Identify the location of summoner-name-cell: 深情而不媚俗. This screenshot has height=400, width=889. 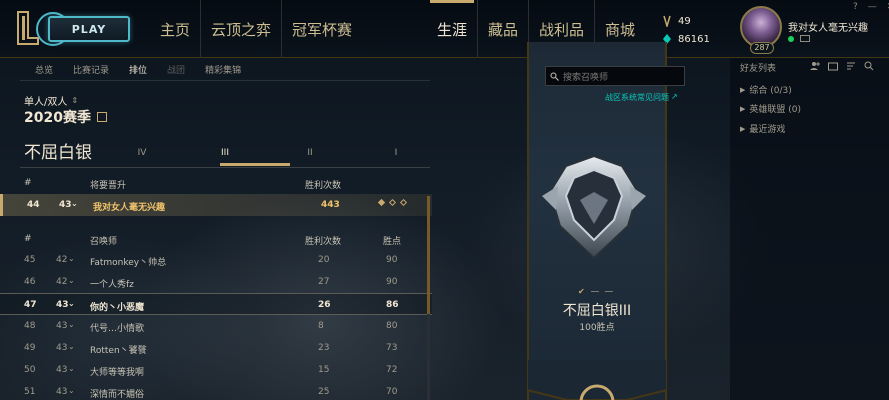
(117, 393).